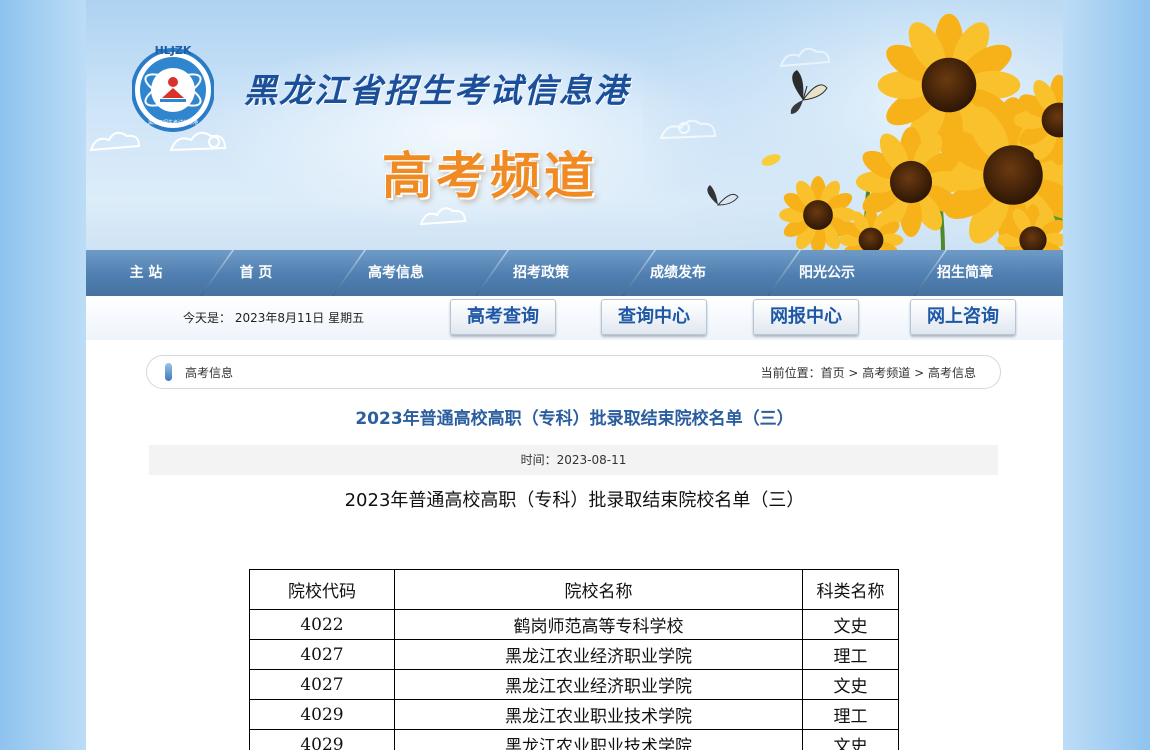  I want to click on today-date: 今天是： 2023年8月11日 星期五, so click(274, 318).